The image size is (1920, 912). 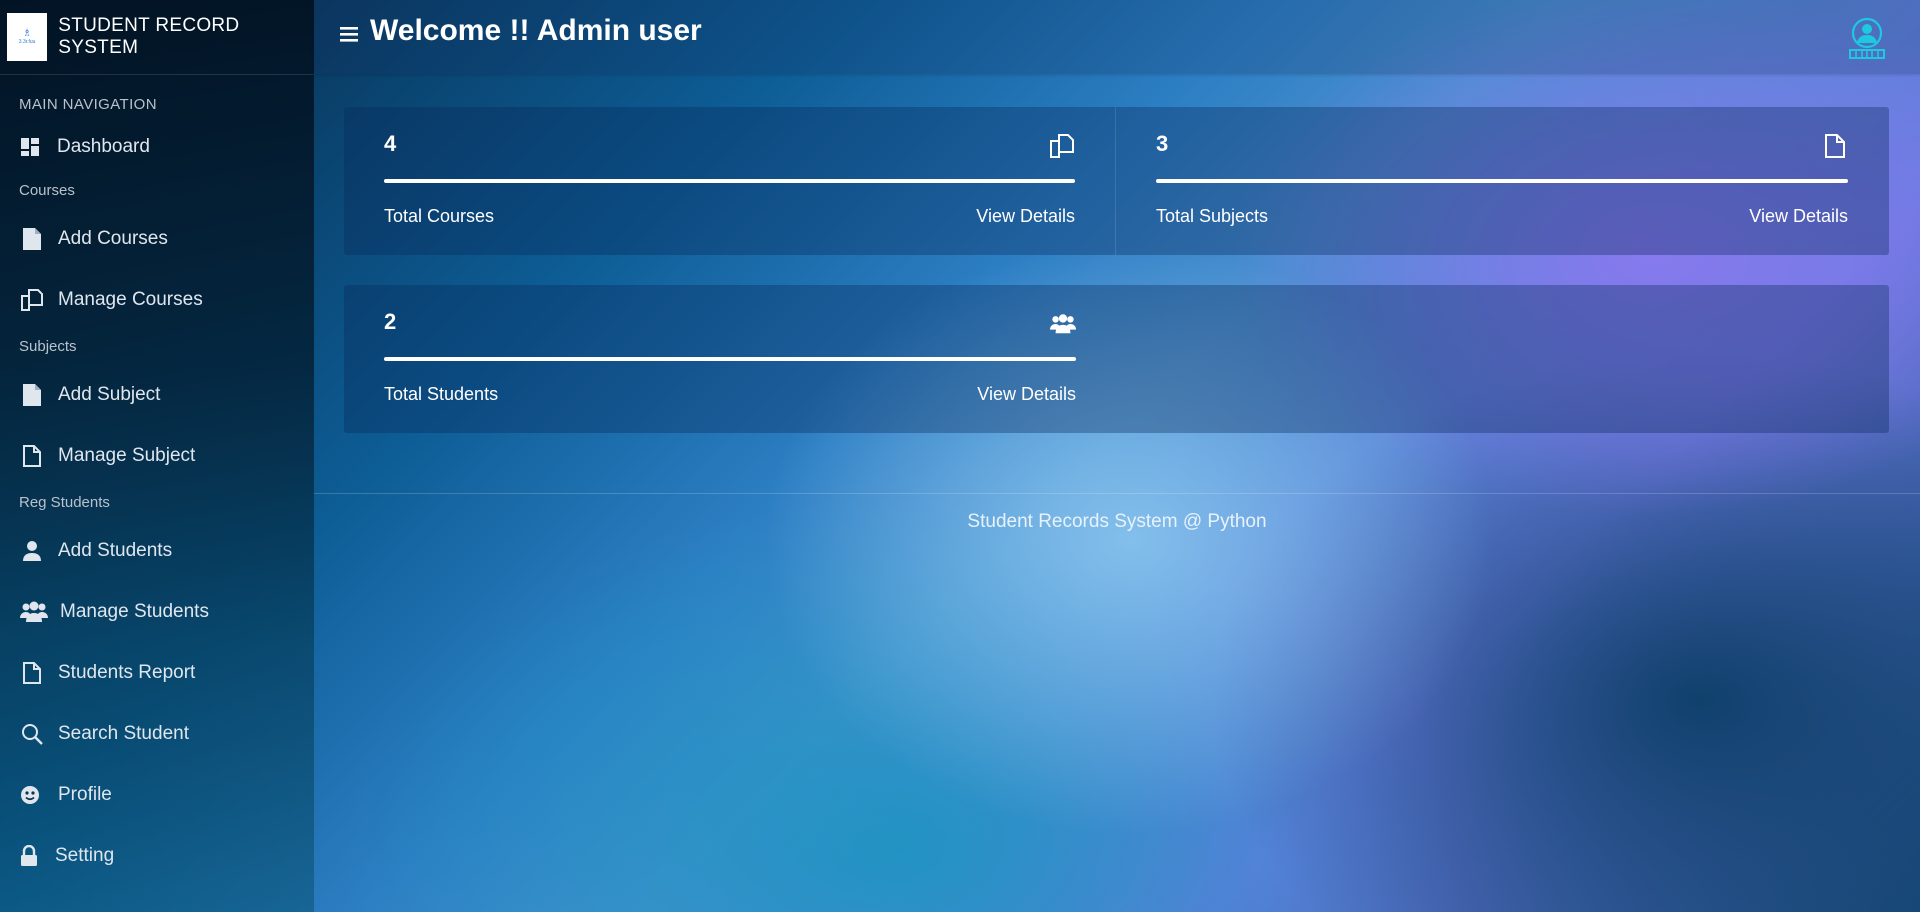 I want to click on courses-label: Total Courses, so click(x=439, y=216).